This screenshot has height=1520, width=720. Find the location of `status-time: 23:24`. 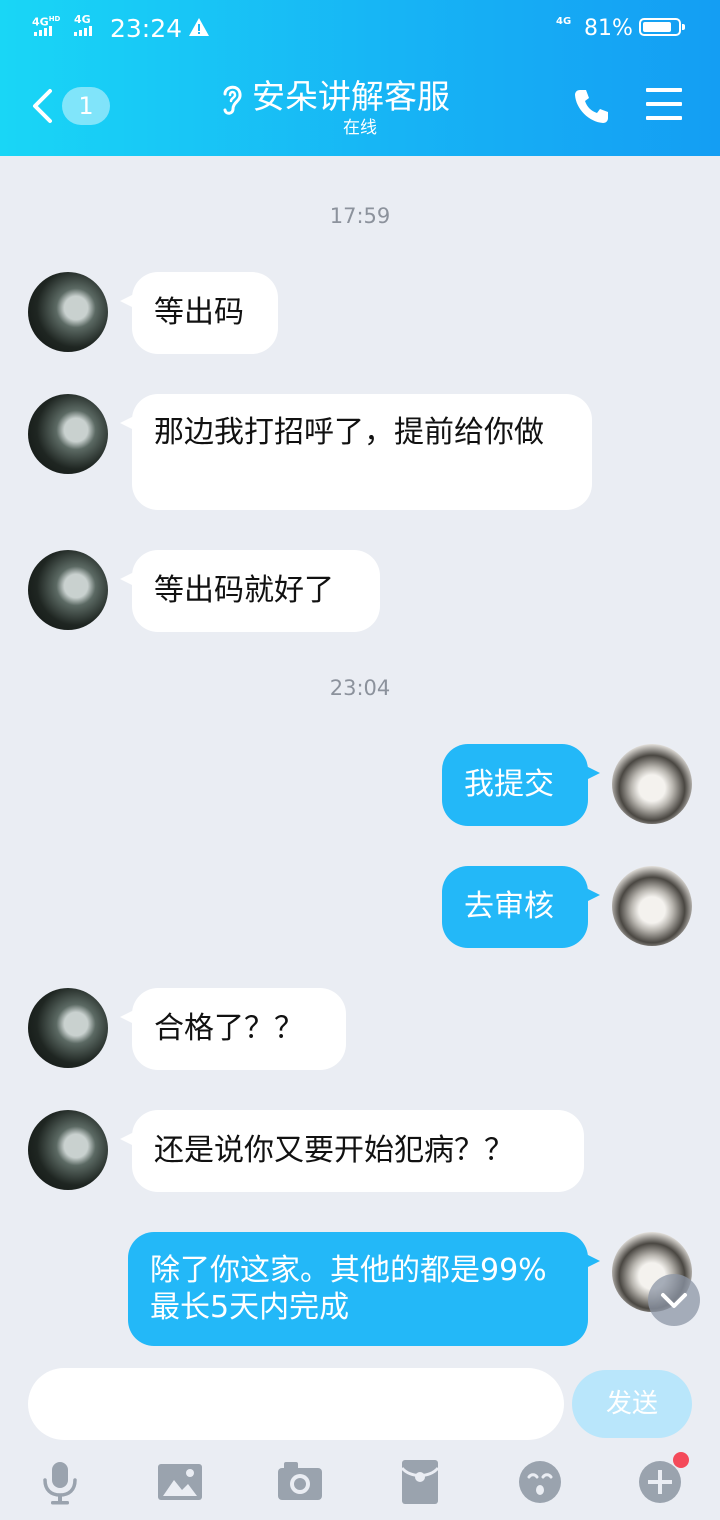

status-time: 23:24 is located at coordinates (146, 28).